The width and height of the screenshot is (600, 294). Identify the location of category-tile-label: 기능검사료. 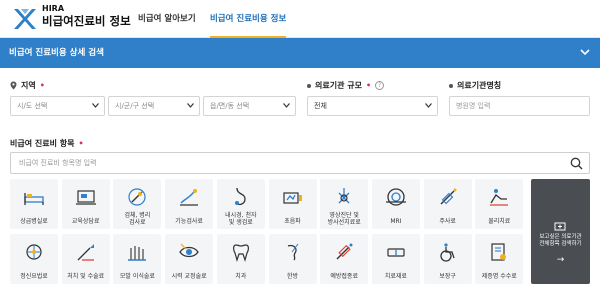
(189, 221).